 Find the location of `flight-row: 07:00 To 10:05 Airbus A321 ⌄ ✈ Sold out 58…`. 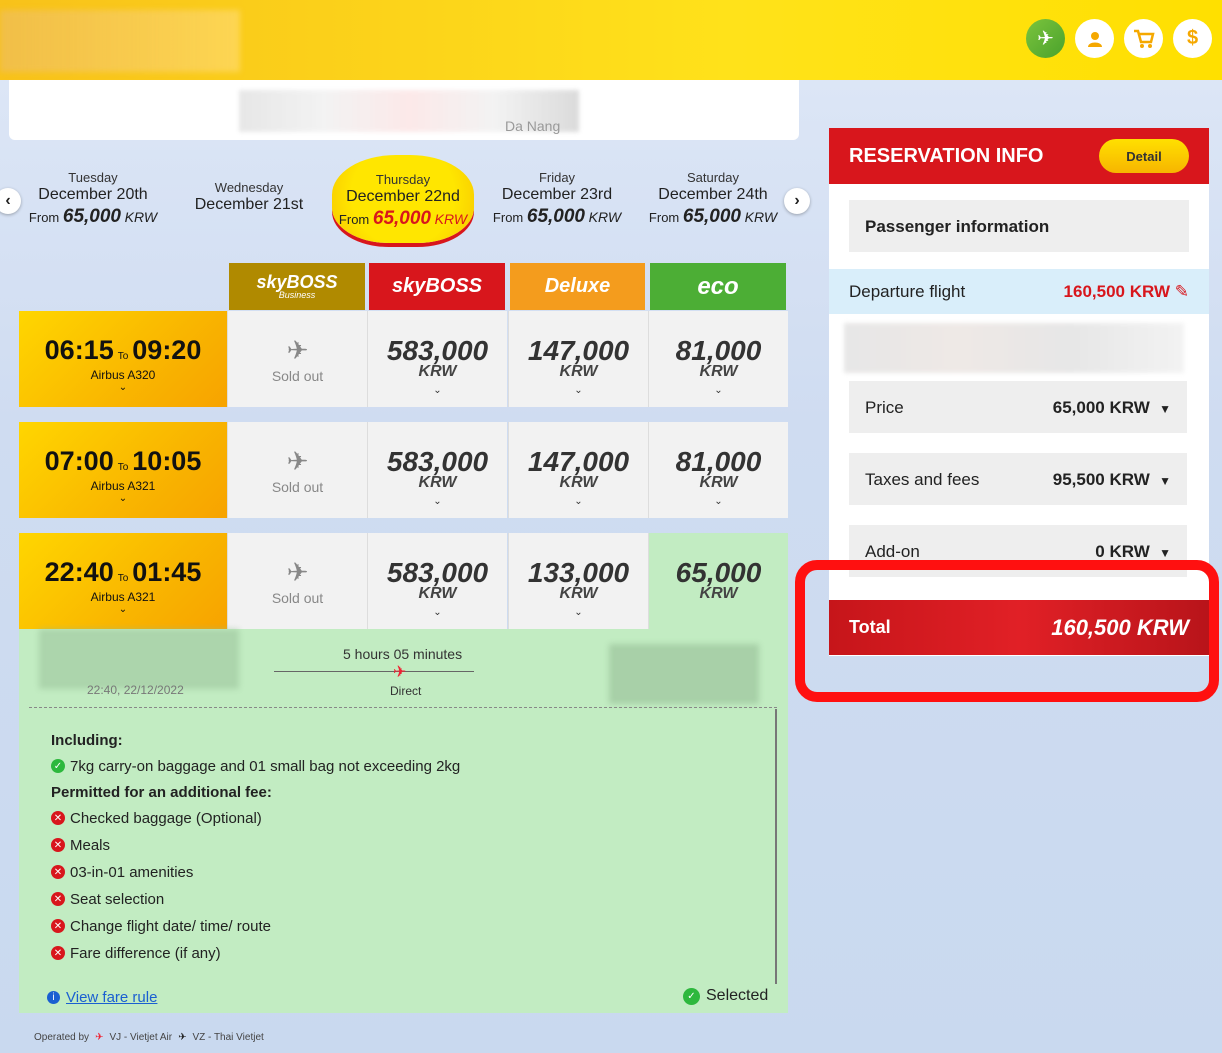

flight-row: 07:00 To 10:05 Airbus A321 ⌄ ✈ Sold out 58… is located at coordinates (403, 470).